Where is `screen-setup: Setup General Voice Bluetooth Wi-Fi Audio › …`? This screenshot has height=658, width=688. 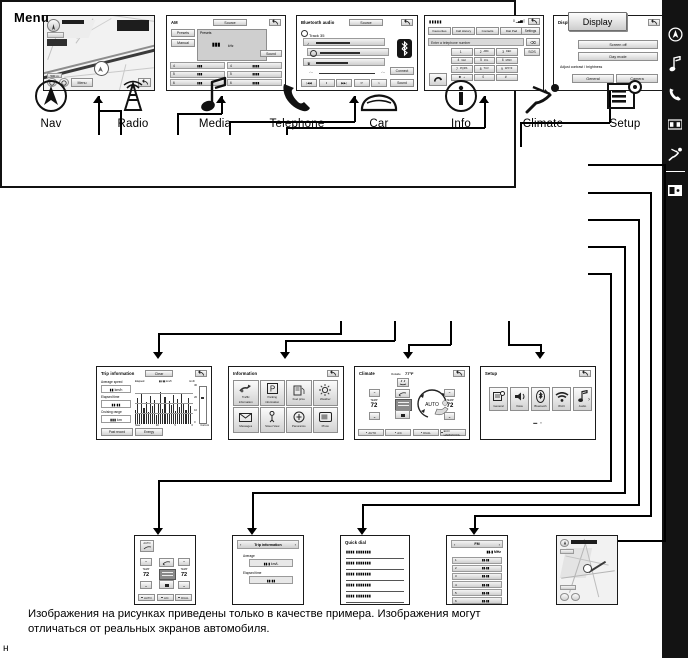 screen-setup: Setup General Voice Bluetooth Wi-Fi Audio › … is located at coordinates (538, 403).